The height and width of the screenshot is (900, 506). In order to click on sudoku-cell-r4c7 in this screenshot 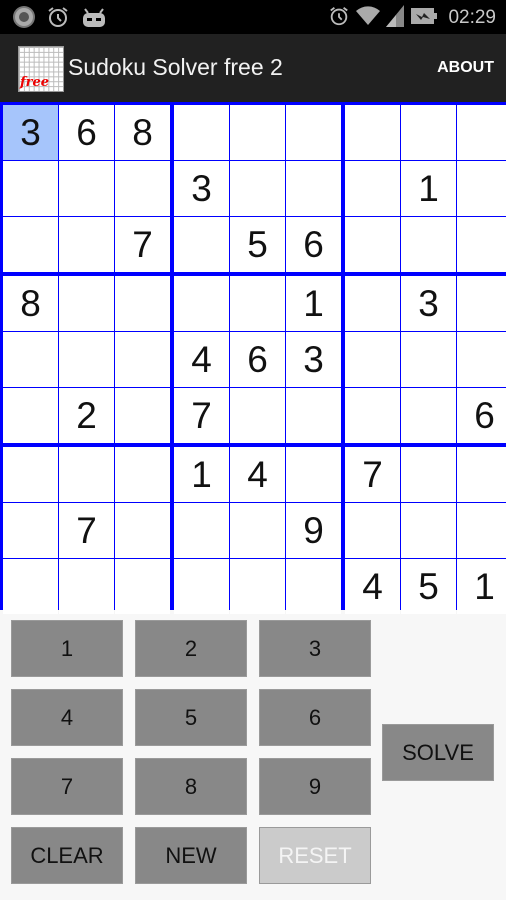, I will do `click(372, 303)`.